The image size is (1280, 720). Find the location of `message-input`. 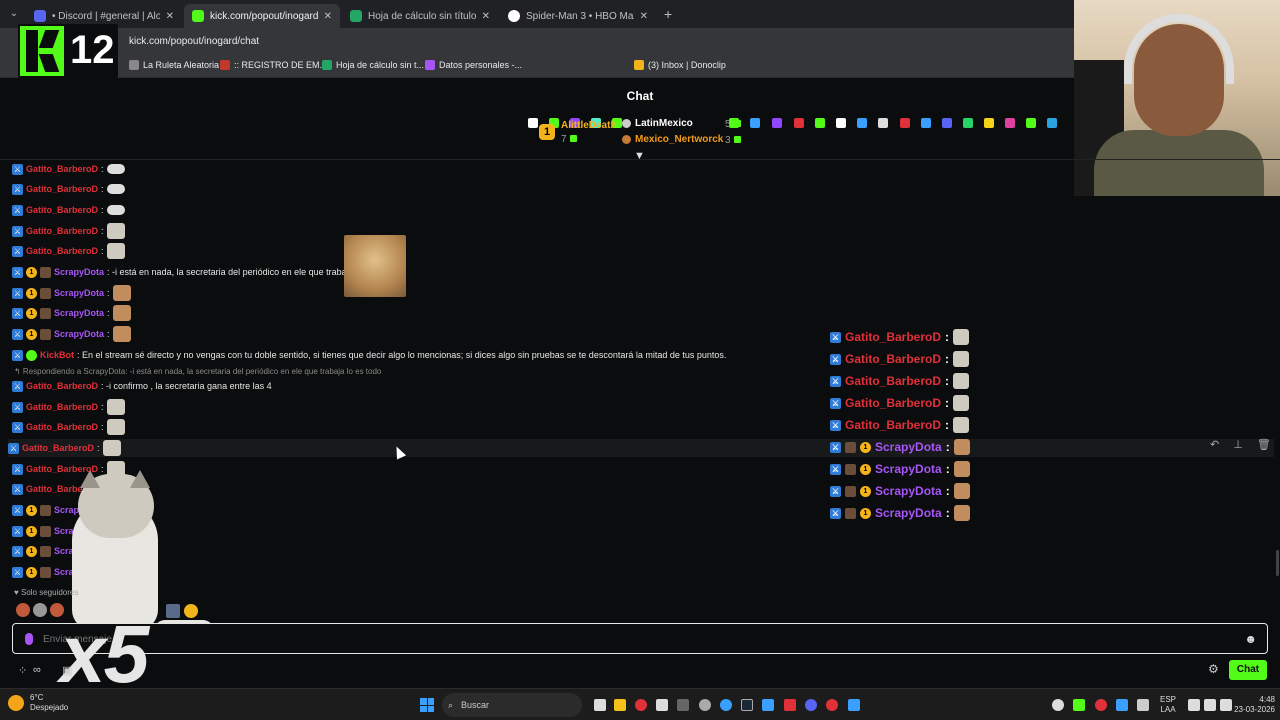

message-input is located at coordinates (633, 639).